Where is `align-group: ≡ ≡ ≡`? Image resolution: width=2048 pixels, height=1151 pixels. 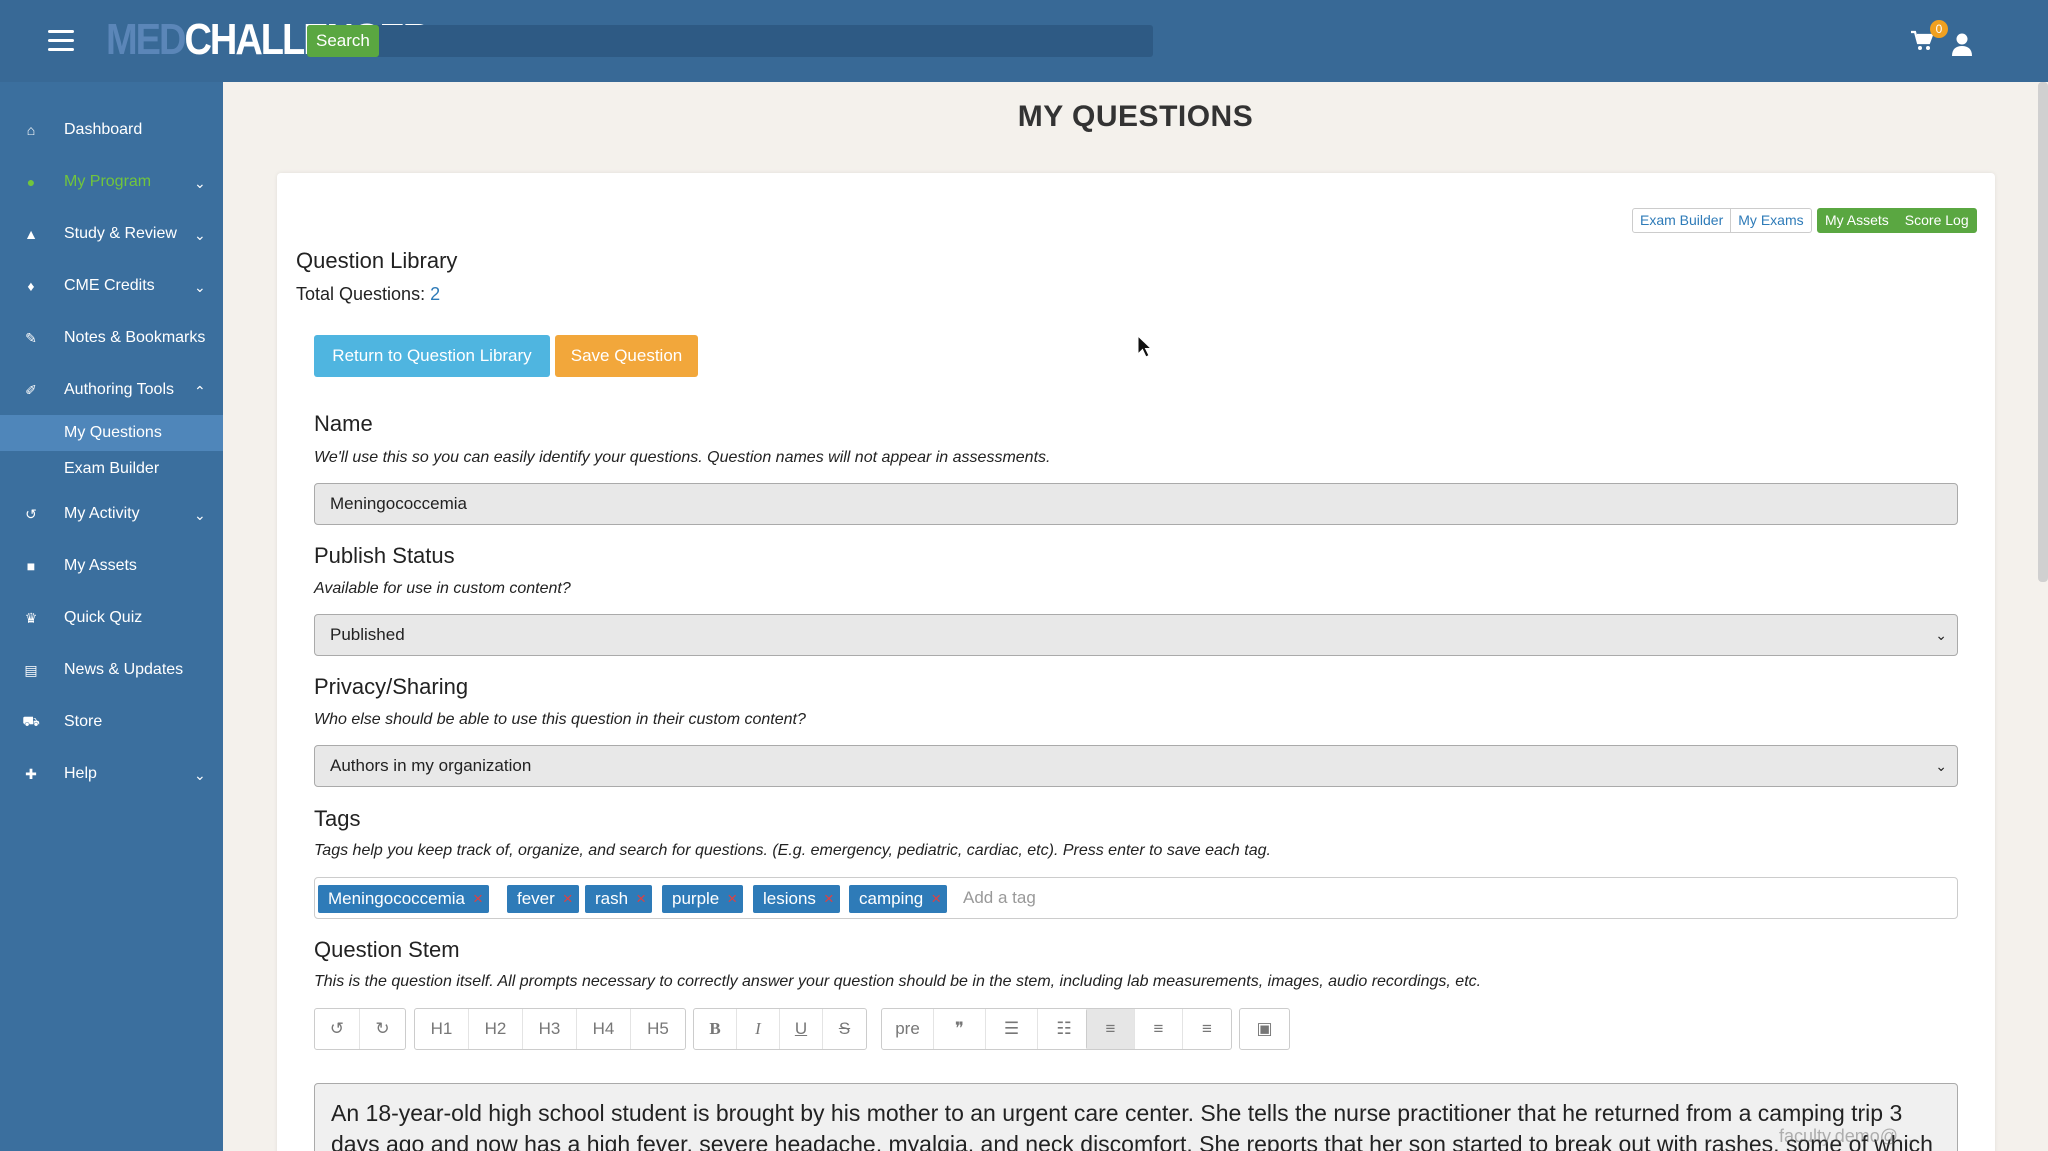 align-group: ≡ ≡ ≡ is located at coordinates (1159, 1029).